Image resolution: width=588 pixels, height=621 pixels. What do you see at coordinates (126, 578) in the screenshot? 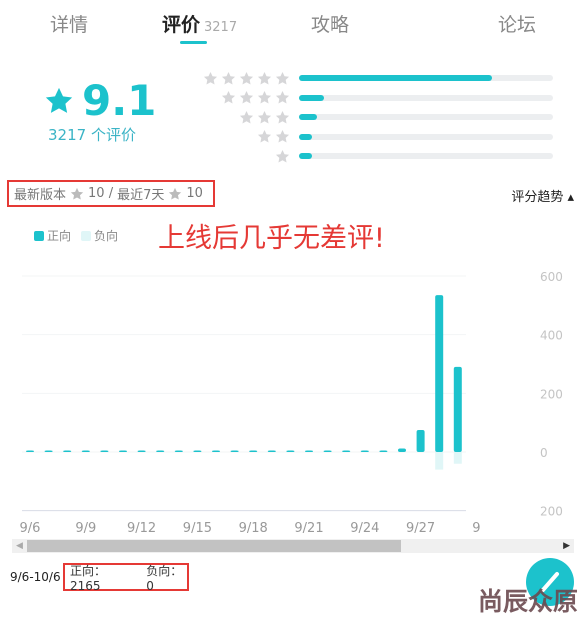
I see `summary-box: 正向：2165 负向：0` at bounding box center [126, 578].